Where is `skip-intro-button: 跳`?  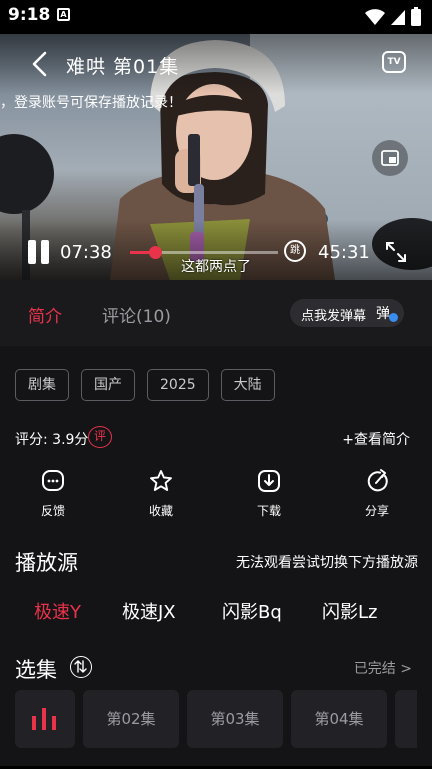
skip-intro-button: 跳 is located at coordinates (295, 251).